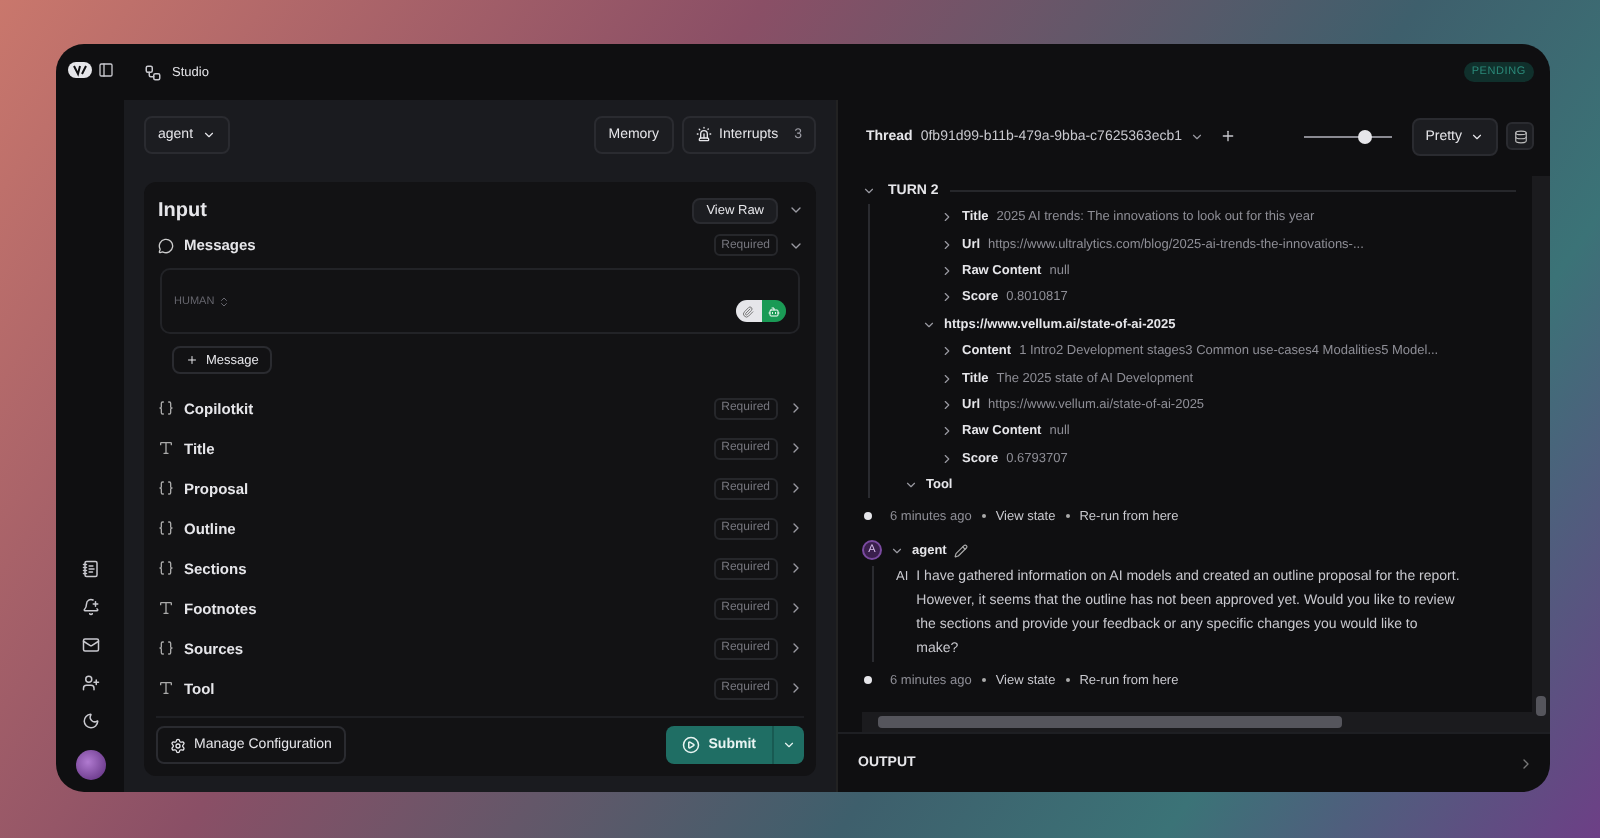 The height and width of the screenshot is (838, 1600). What do you see at coordinates (1541, 454) in the screenshot?
I see `vertical-scrollbar` at bounding box center [1541, 454].